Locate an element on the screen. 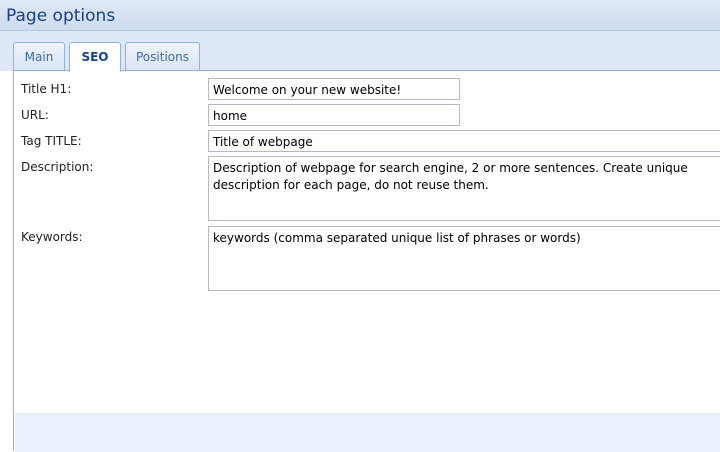 The image size is (720, 452). keywords-label: Keywords: is located at coordinates (52, 237).